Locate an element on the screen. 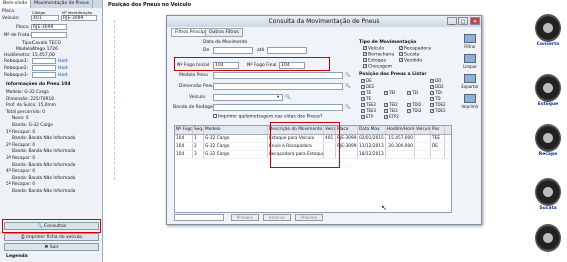  pos-checkbox: ✓DE2 is located at coordinates (372, 86).